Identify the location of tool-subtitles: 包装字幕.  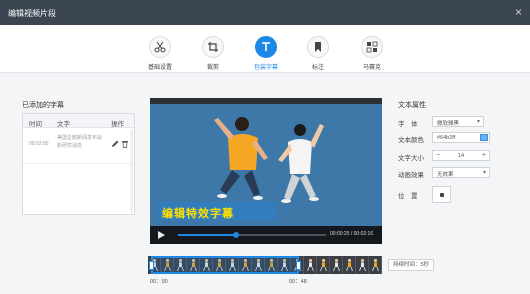
(266, 53).